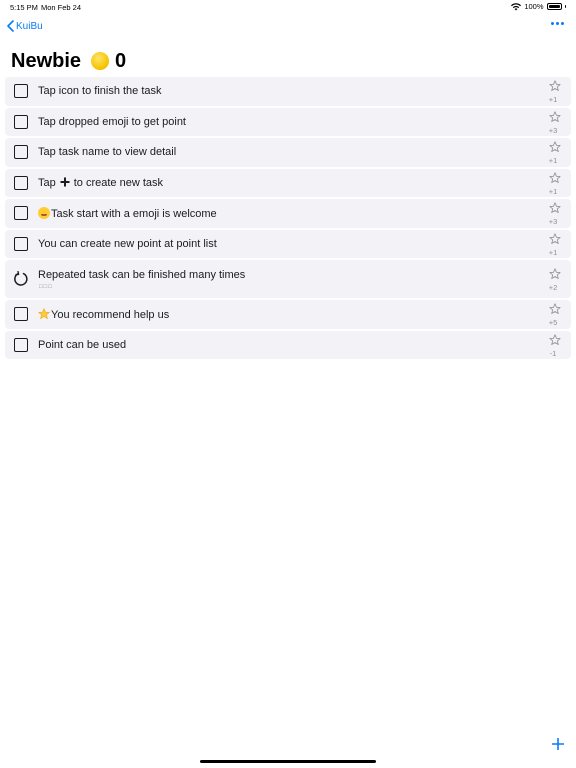 This screenshot has width=576, height=768. I want to click on plus-icon, so click(65, 181).